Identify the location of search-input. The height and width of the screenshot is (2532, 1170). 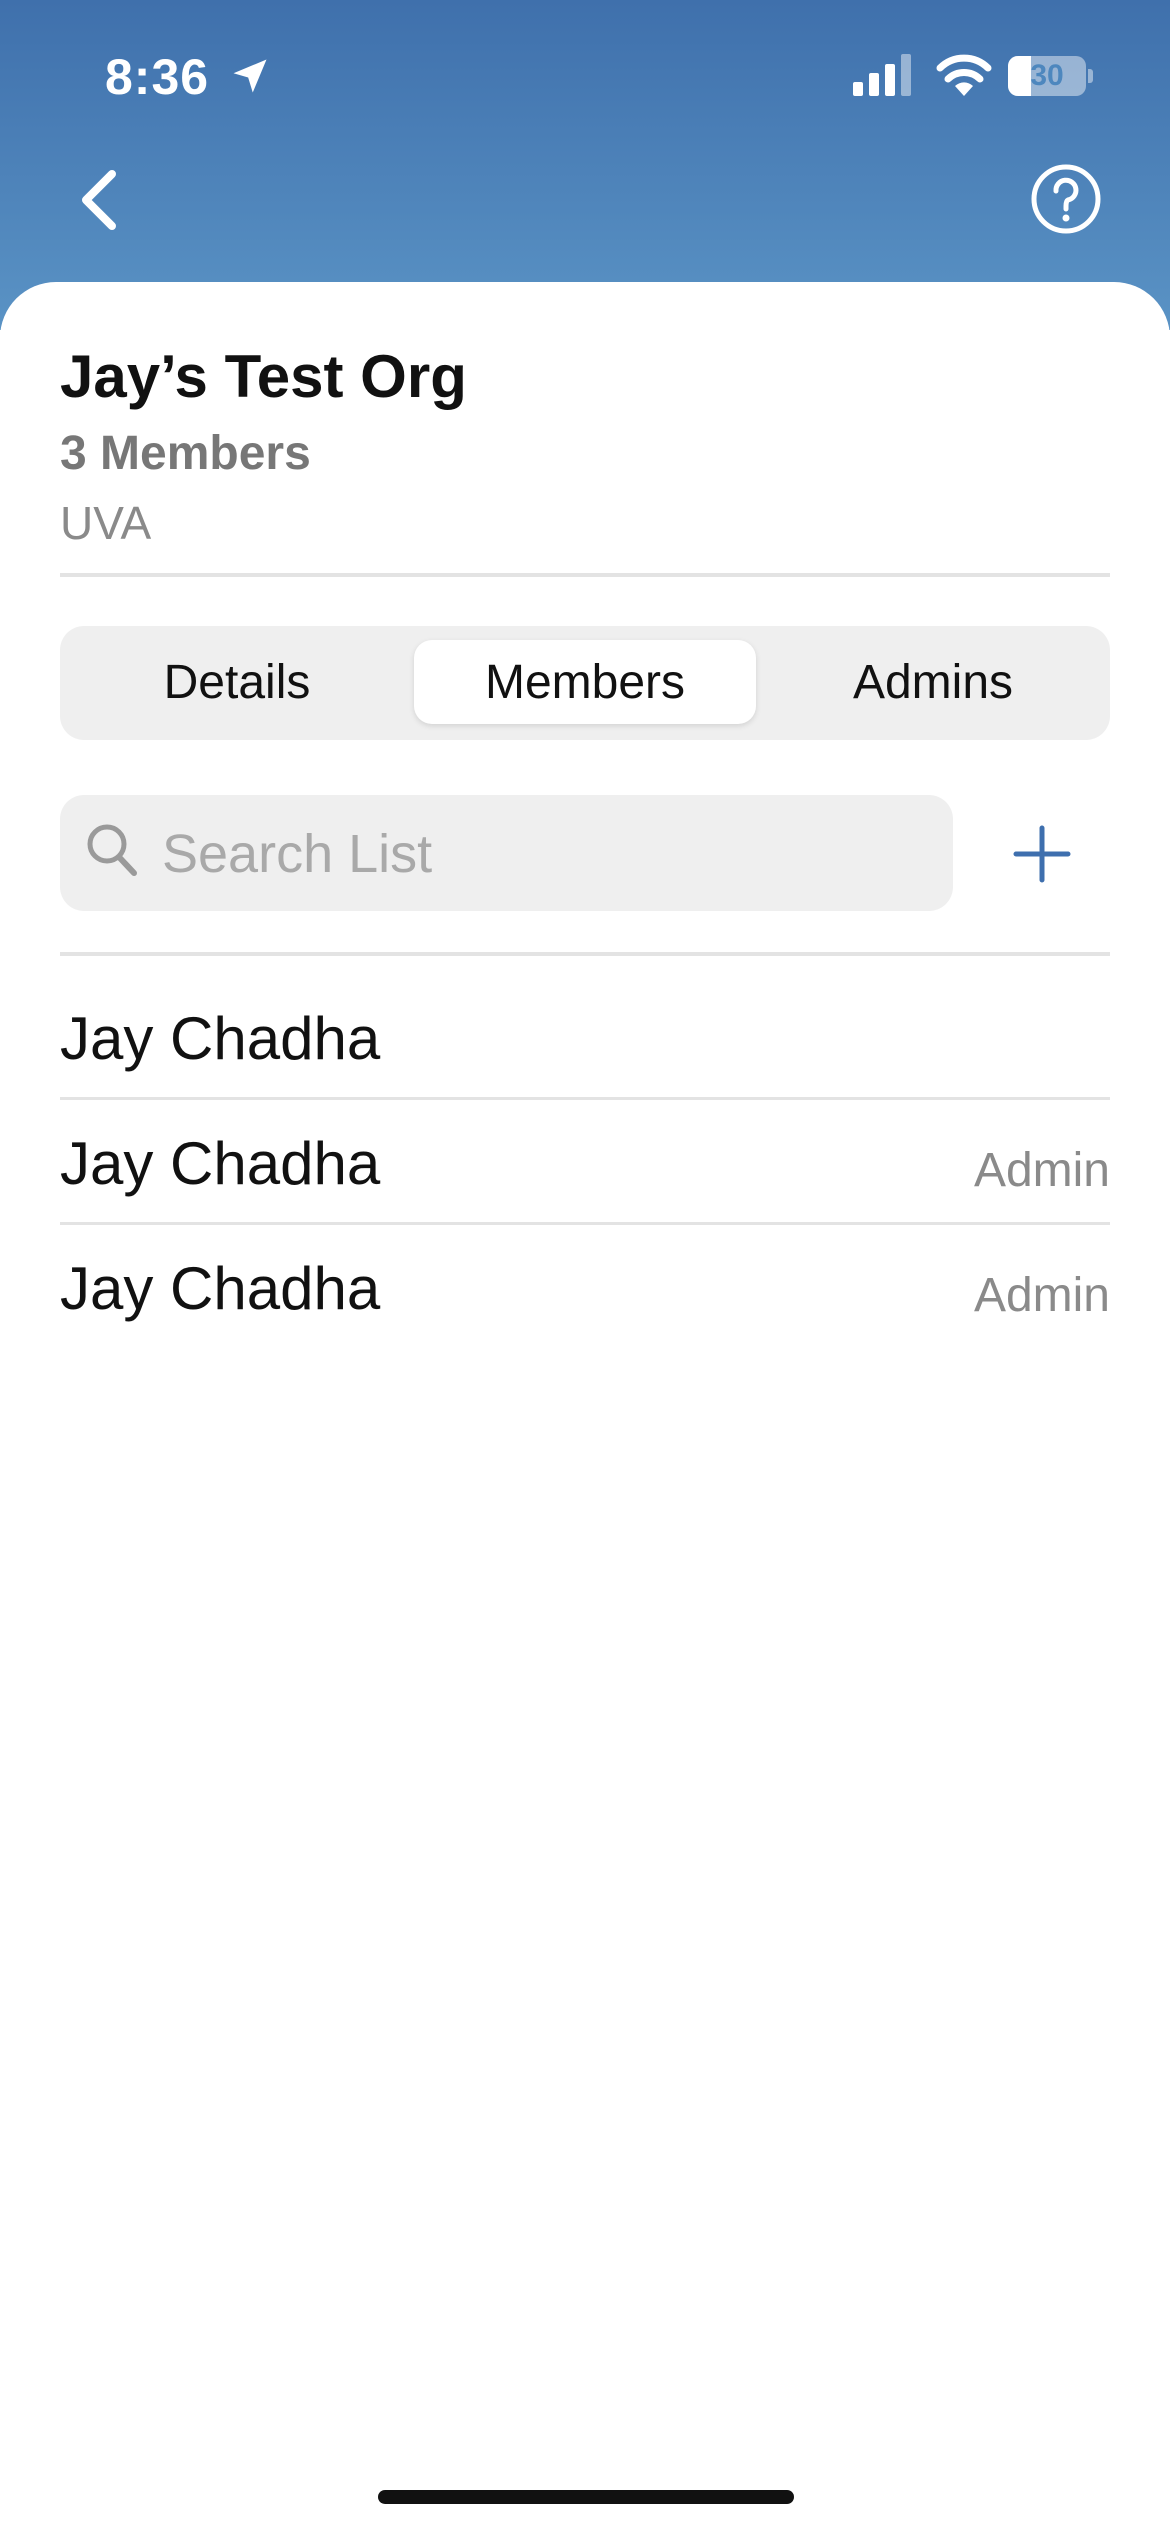
(542, 854).